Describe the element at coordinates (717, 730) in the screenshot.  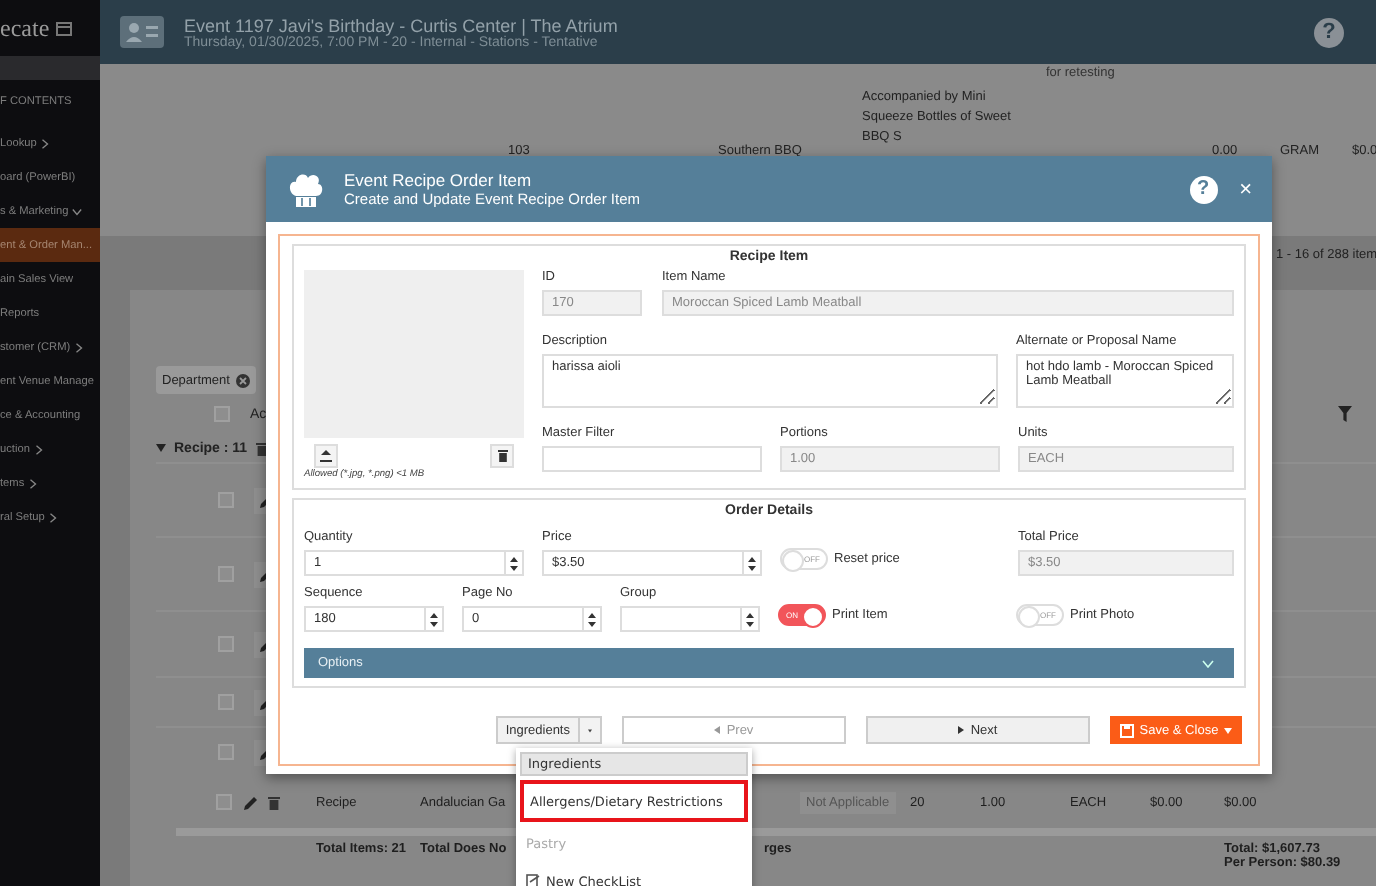
I see `caret-left-icon` at that location.